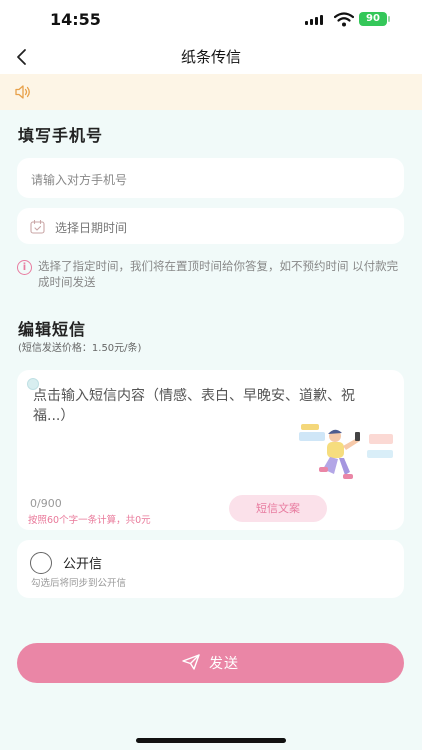 The height and width of the screenshot is (750, 422). Describe the element at coordinates (61, 135) in the screenshot. I see `phone-section-title: 填写手机号` at that location.